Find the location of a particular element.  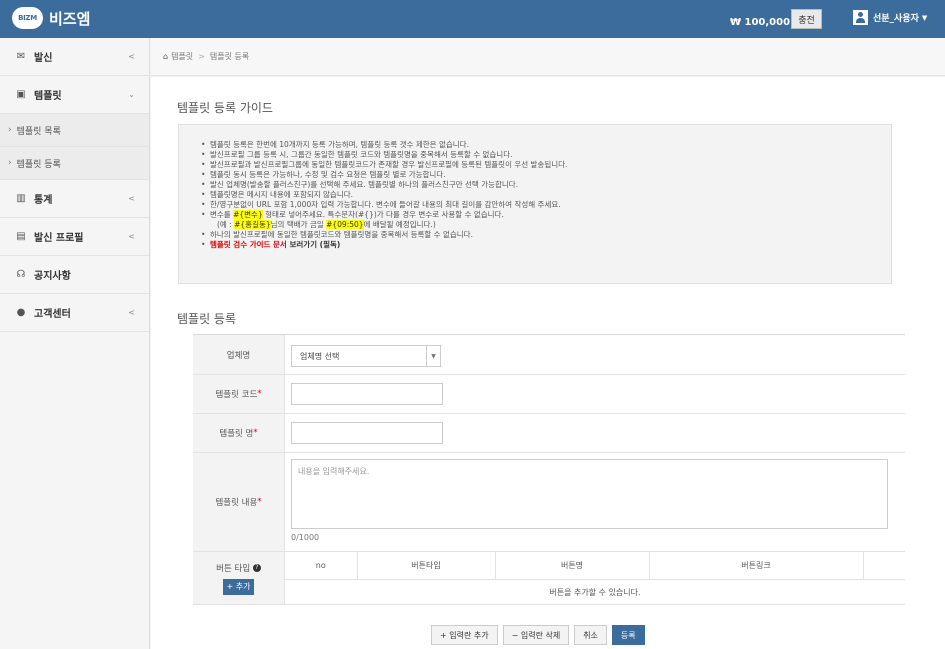

logo: BIZM 비즈엠 is located at coordinates (51, 18).